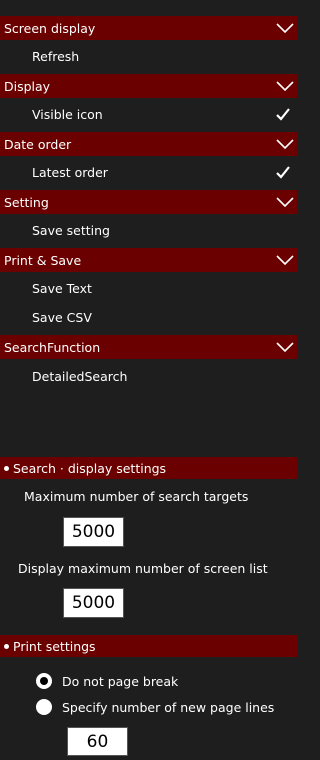 This screenshot has height=760, width=320. I want to click on menu-item-label: Save Text, so click(62, 288).